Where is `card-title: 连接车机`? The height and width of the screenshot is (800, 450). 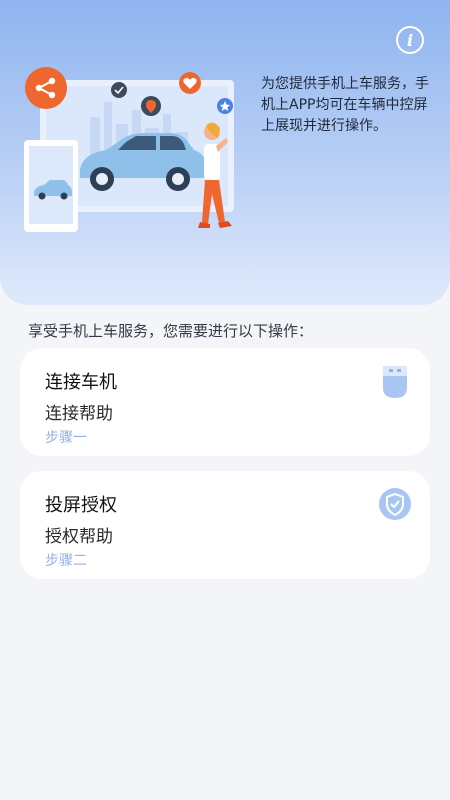
card-title: 连接车机 is located at coordinates (81, 382).